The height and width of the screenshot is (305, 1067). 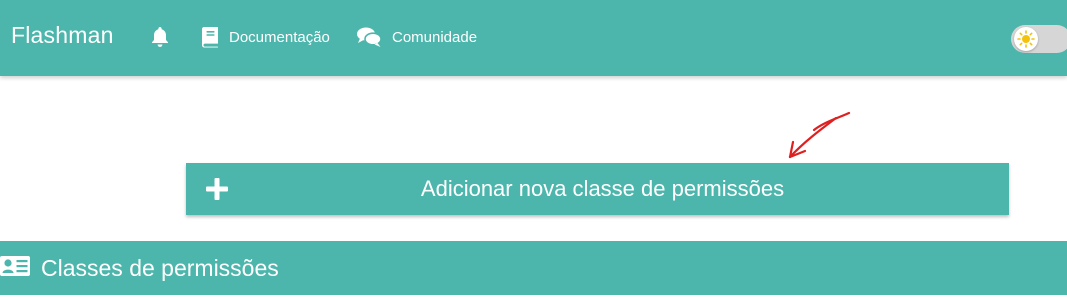 What do you see at coordinates (279, 37) in the screenshot?
I see `nav-link-documentation-label: Documentação` at bounding box center [279, 37].